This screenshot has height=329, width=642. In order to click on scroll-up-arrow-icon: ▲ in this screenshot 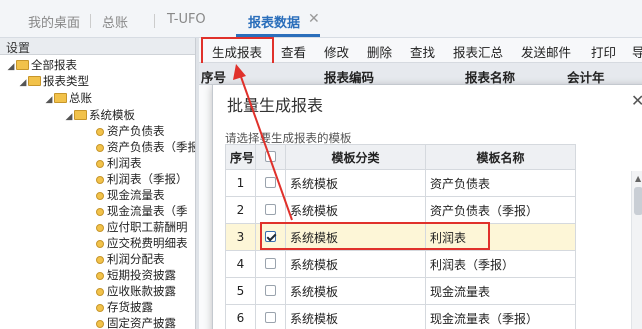, I will do `click(638, 178)`.